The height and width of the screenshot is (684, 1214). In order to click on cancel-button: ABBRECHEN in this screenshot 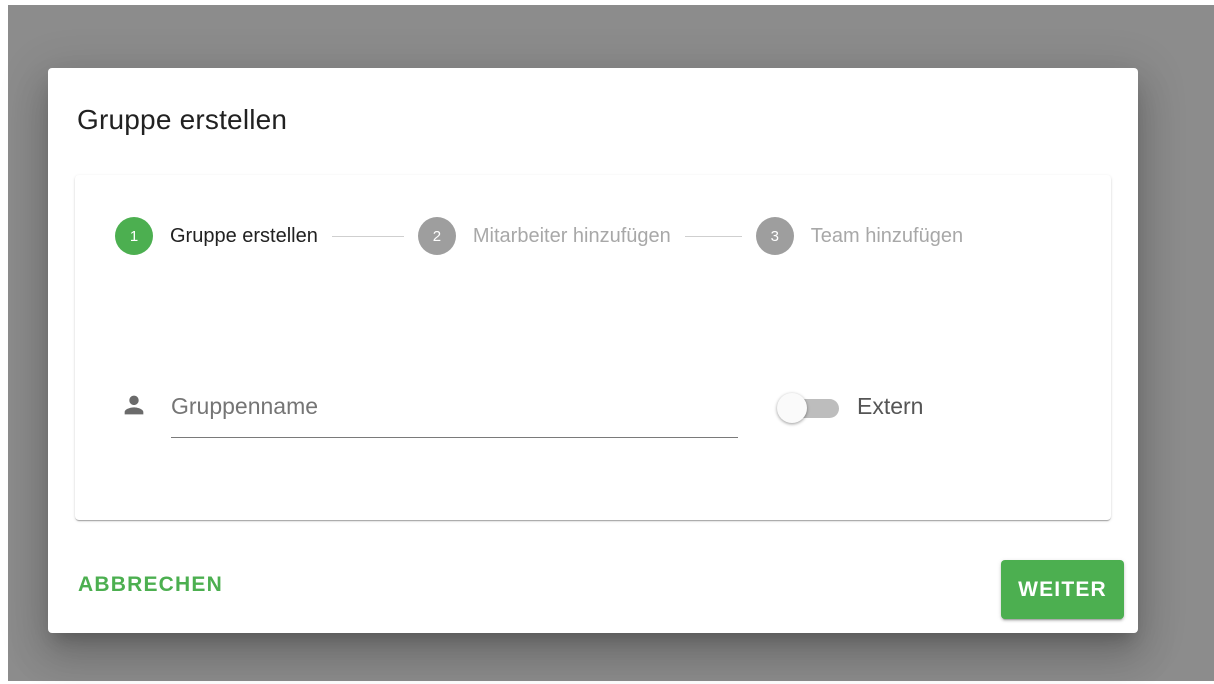, I will do `click(150, 585)`.